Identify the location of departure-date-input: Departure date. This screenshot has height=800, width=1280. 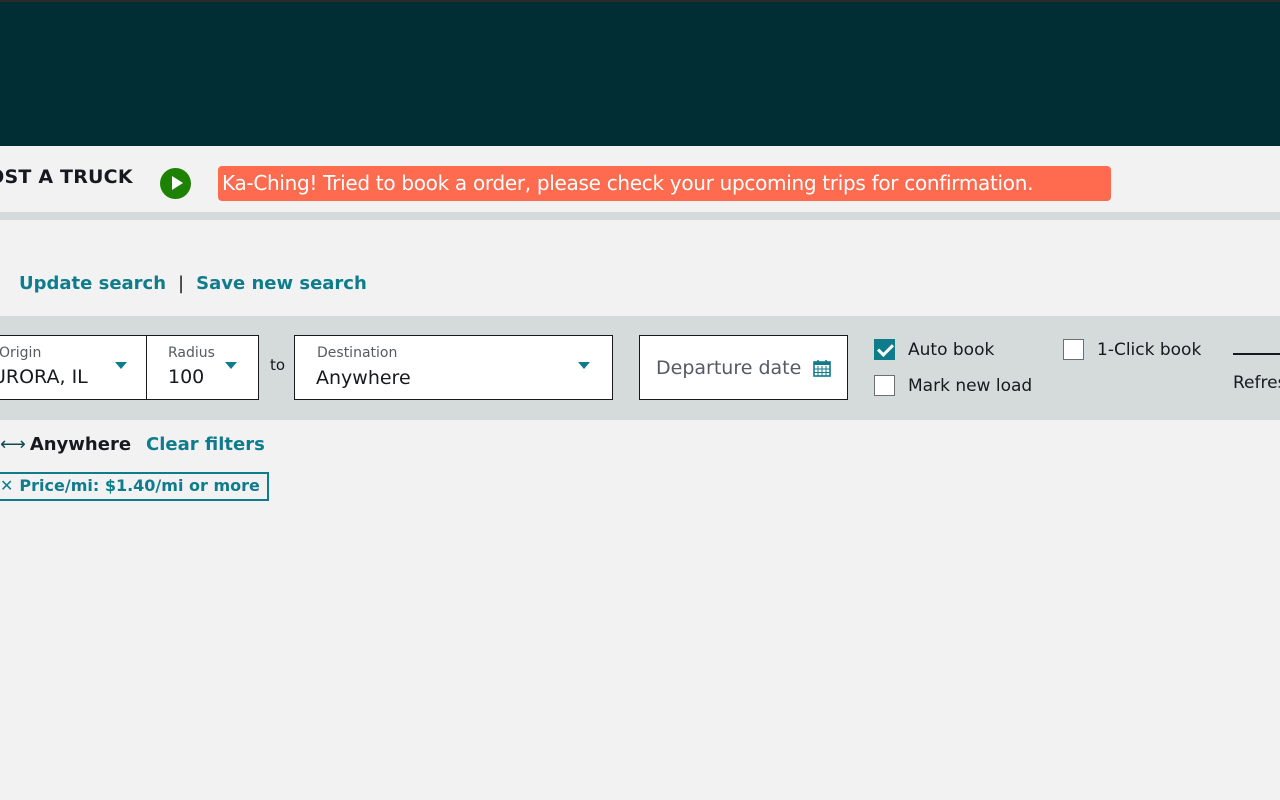
(743, 367).